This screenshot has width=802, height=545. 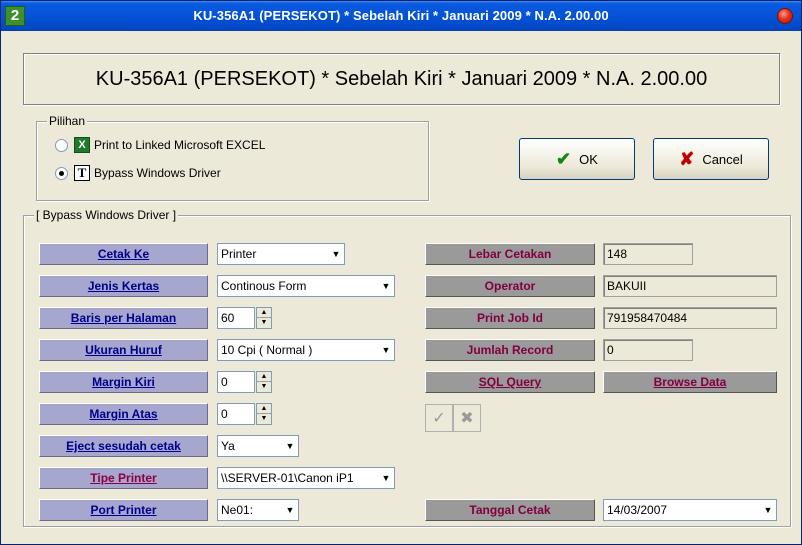 I want to click on query-actions: ✓ ✖, so click(x=453, y=418).